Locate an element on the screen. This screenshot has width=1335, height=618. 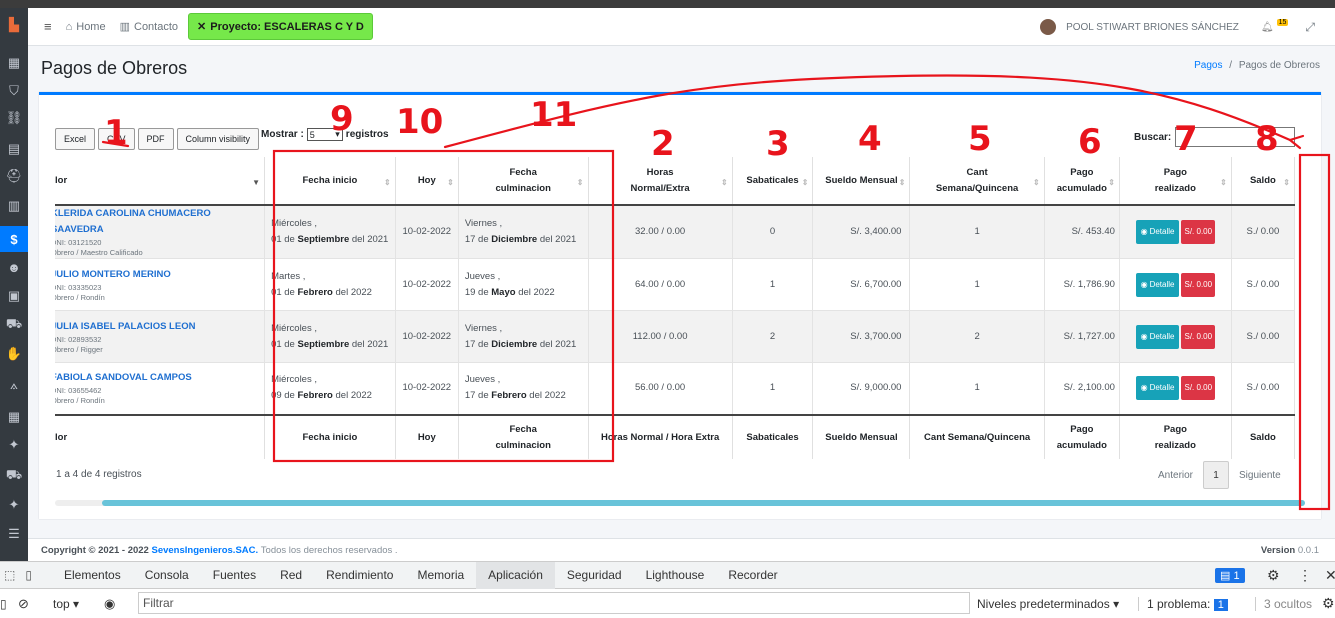
search-input is located at coordinates (1235, 137).